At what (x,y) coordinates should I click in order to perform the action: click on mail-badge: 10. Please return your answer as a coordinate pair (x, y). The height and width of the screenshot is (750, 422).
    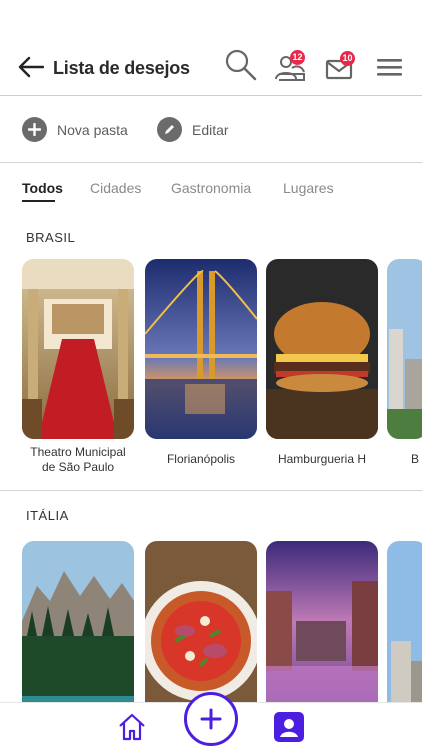
    Looking at the image, I should click on (347, 58).